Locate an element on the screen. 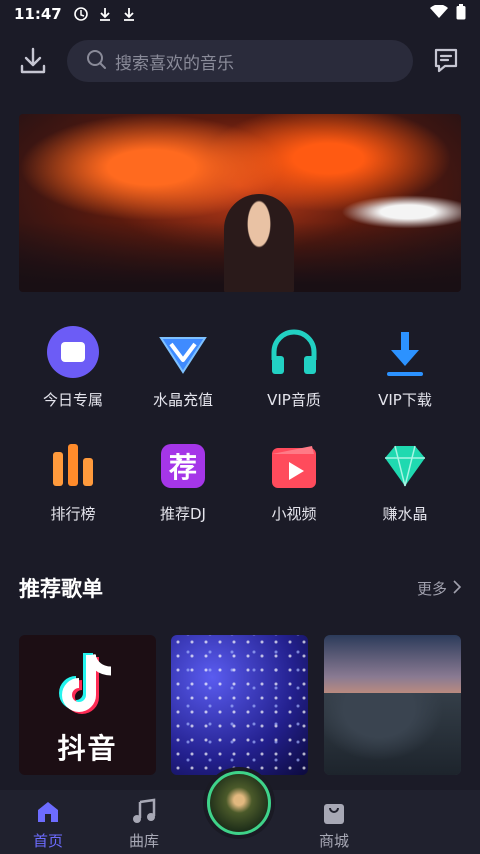 The image size is (480, 854). banner-dj-image is located at coordinates (259, 243).